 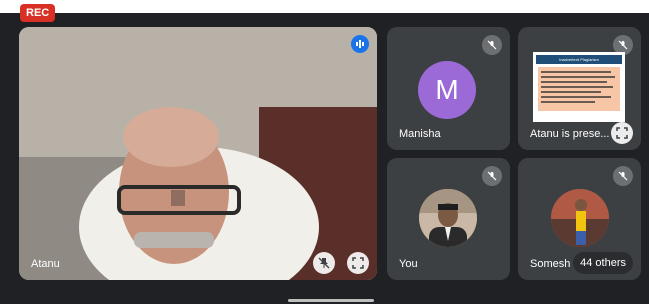 What do you see at coordinates (45, 264) in the screenshot?
I see `main-speaker-name: Atanu` at bounding box center [45, 264].